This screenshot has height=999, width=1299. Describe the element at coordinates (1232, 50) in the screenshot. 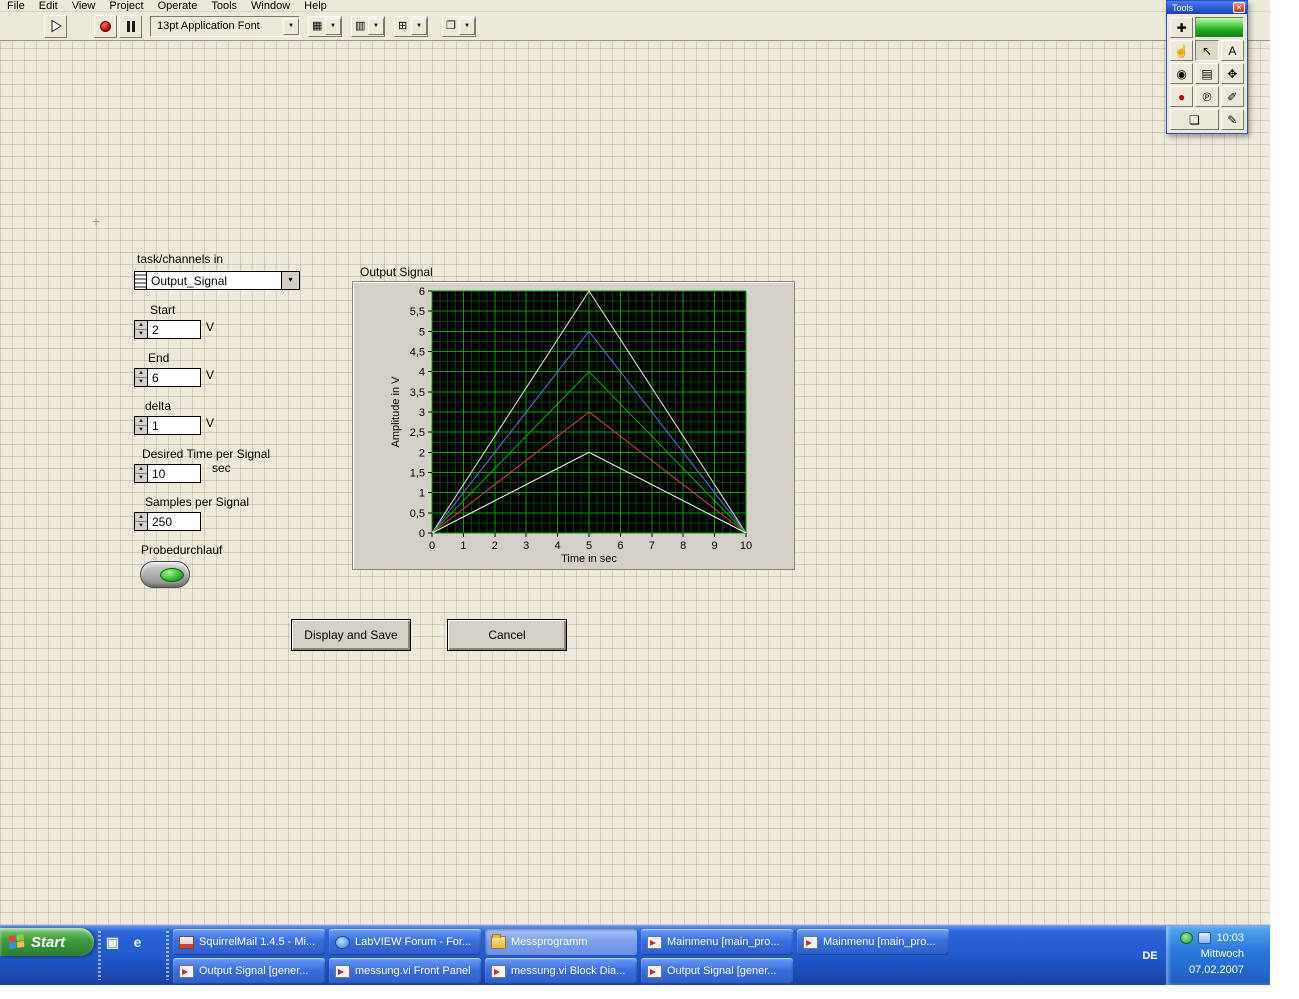

I see `edit-text-tool: A` at that location.